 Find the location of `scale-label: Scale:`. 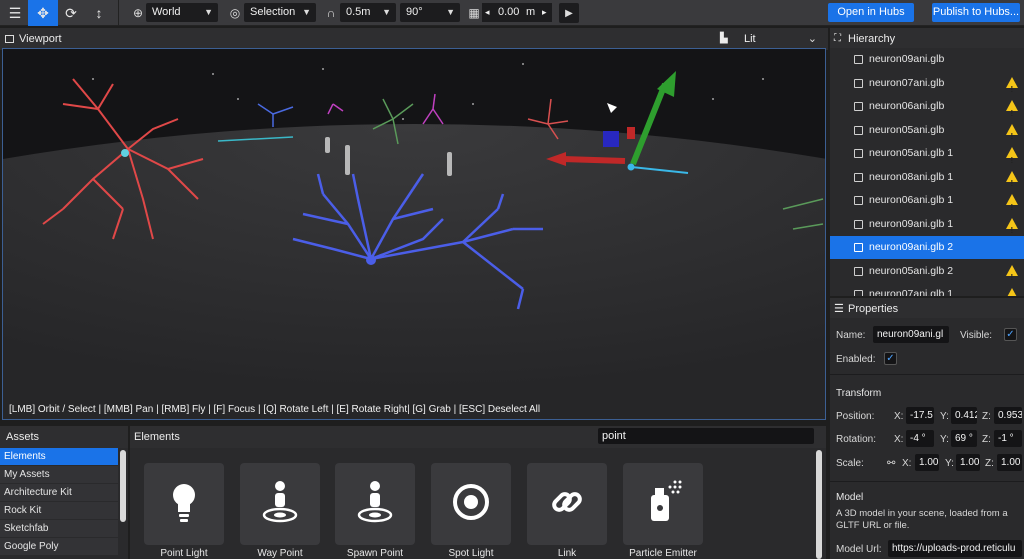

scale-label: Scale: is located at coordinates (850, 463).